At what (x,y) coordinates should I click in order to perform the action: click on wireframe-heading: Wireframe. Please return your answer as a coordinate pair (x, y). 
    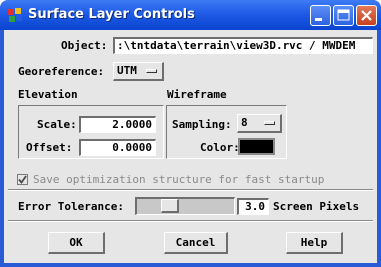
    Looking at the image, I should click on (197, 94).